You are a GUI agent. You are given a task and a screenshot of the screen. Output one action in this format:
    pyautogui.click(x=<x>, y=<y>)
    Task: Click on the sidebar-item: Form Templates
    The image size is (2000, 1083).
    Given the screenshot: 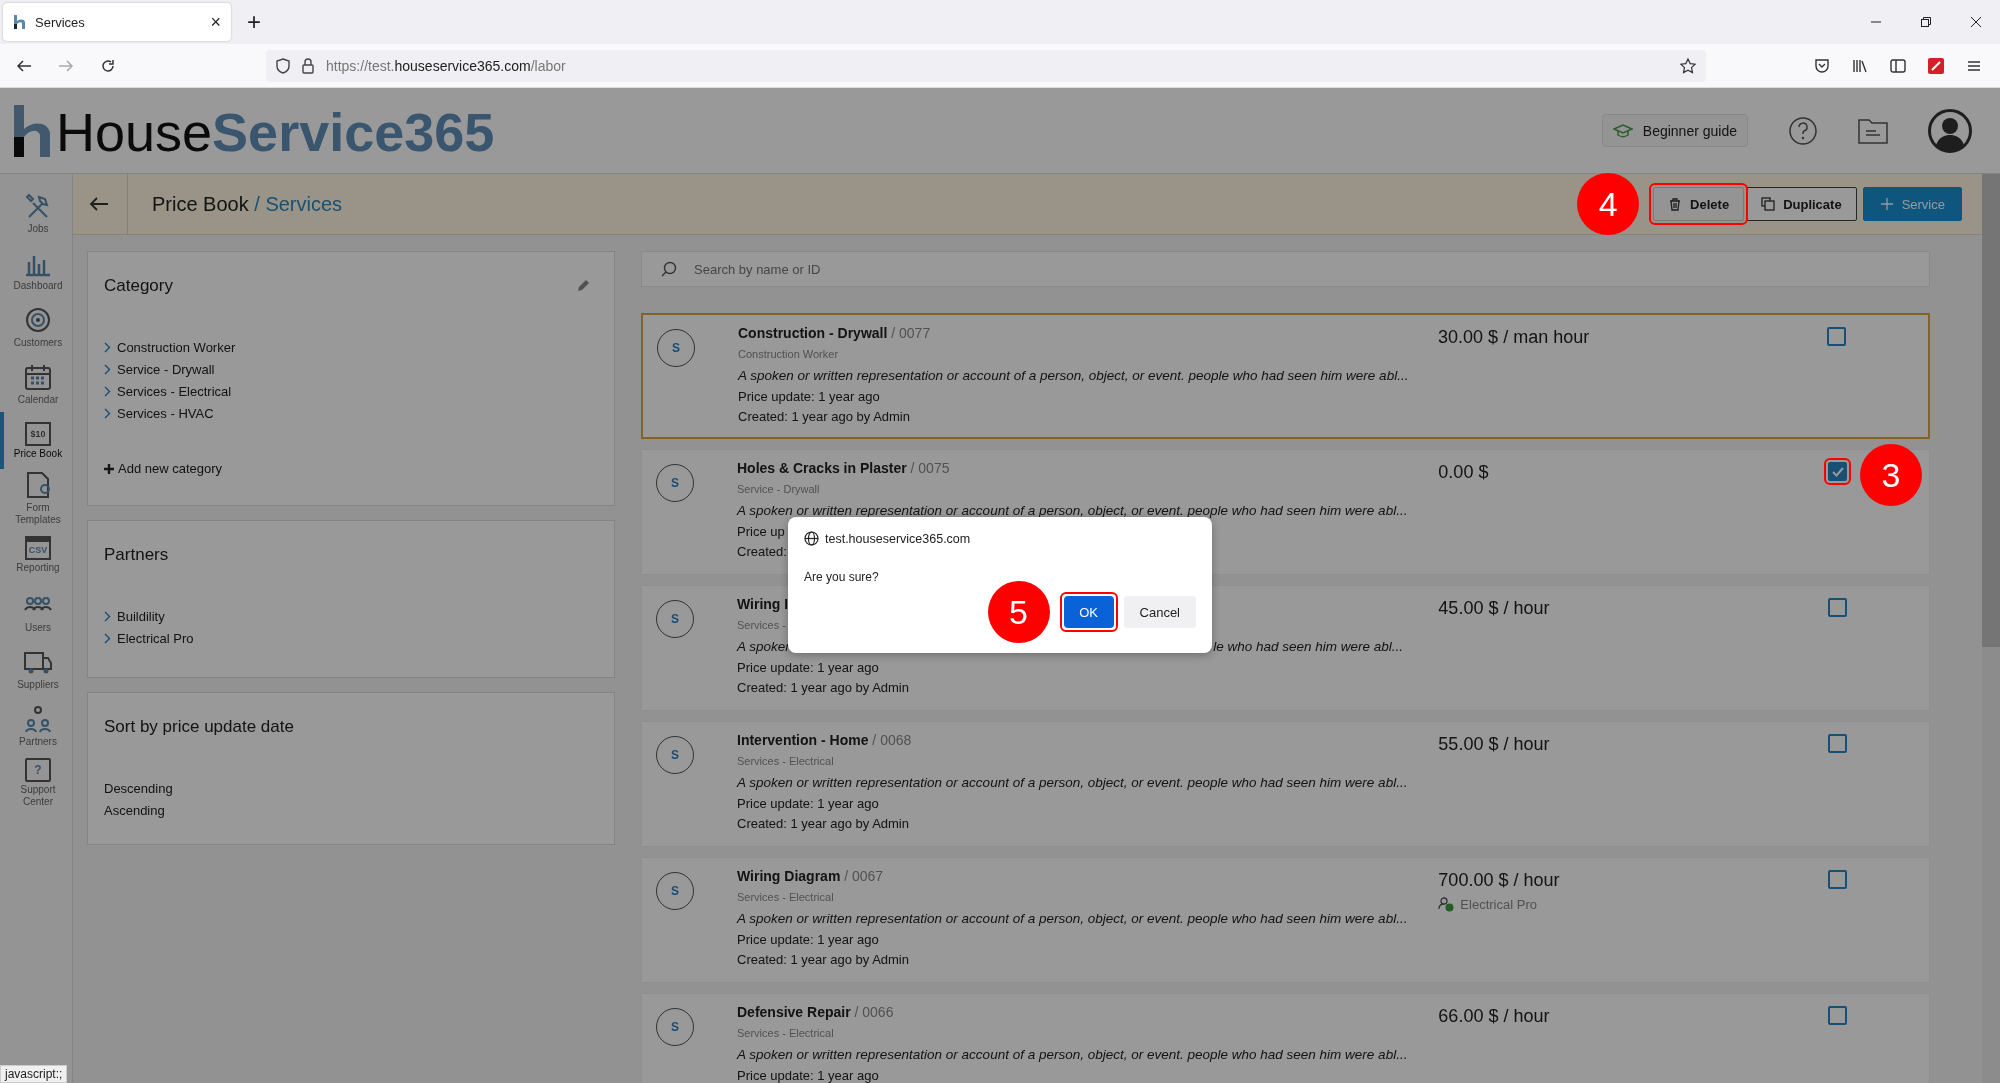 What is the action you would take?
    pyautogui.click(x=36, y=497)
    